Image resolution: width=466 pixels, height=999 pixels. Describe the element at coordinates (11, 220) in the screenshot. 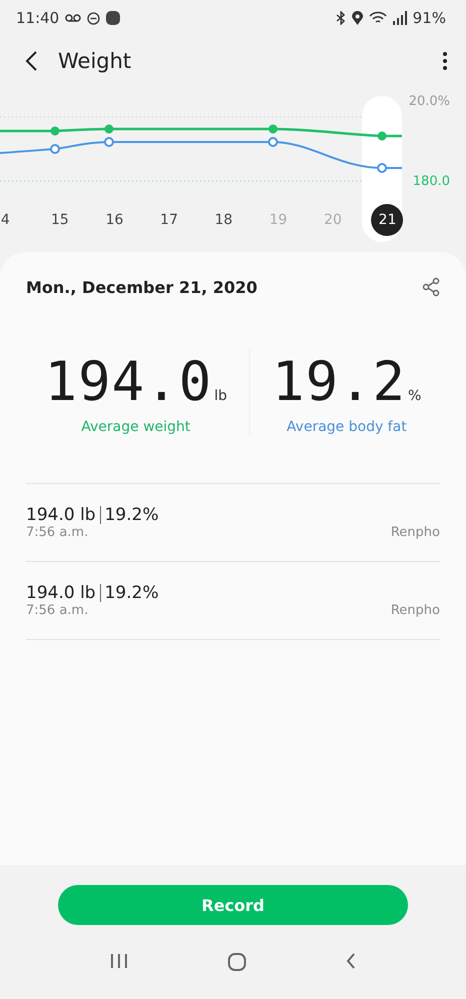

I see `day-label: 4` at that location.